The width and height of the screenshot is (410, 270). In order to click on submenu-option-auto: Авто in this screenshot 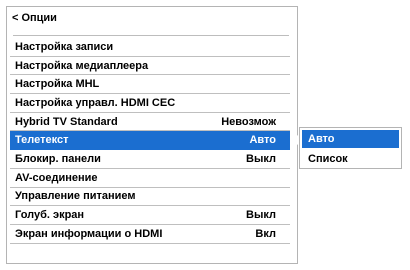, I will do `click(350, 139)`.